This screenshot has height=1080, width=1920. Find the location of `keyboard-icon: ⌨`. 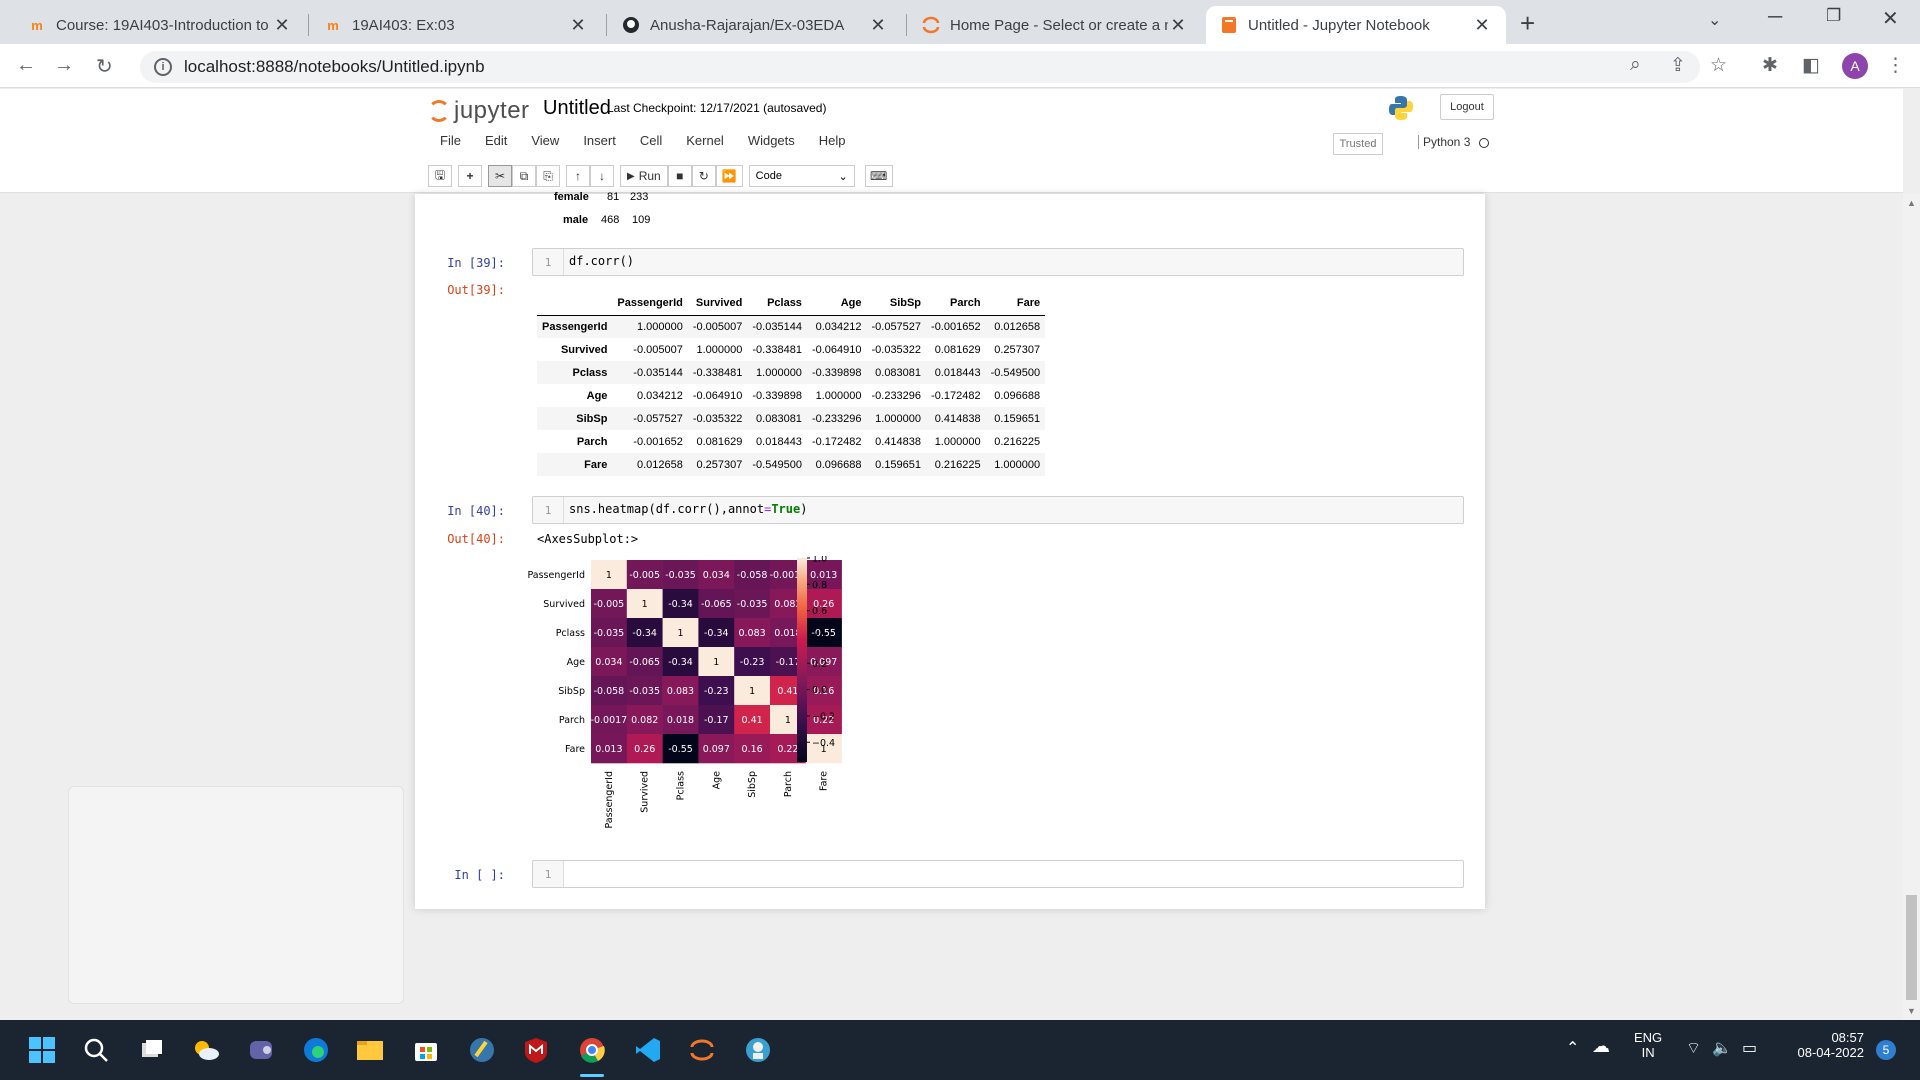

keyboard-icon: ⌨ is located at coordinates (879, 176).